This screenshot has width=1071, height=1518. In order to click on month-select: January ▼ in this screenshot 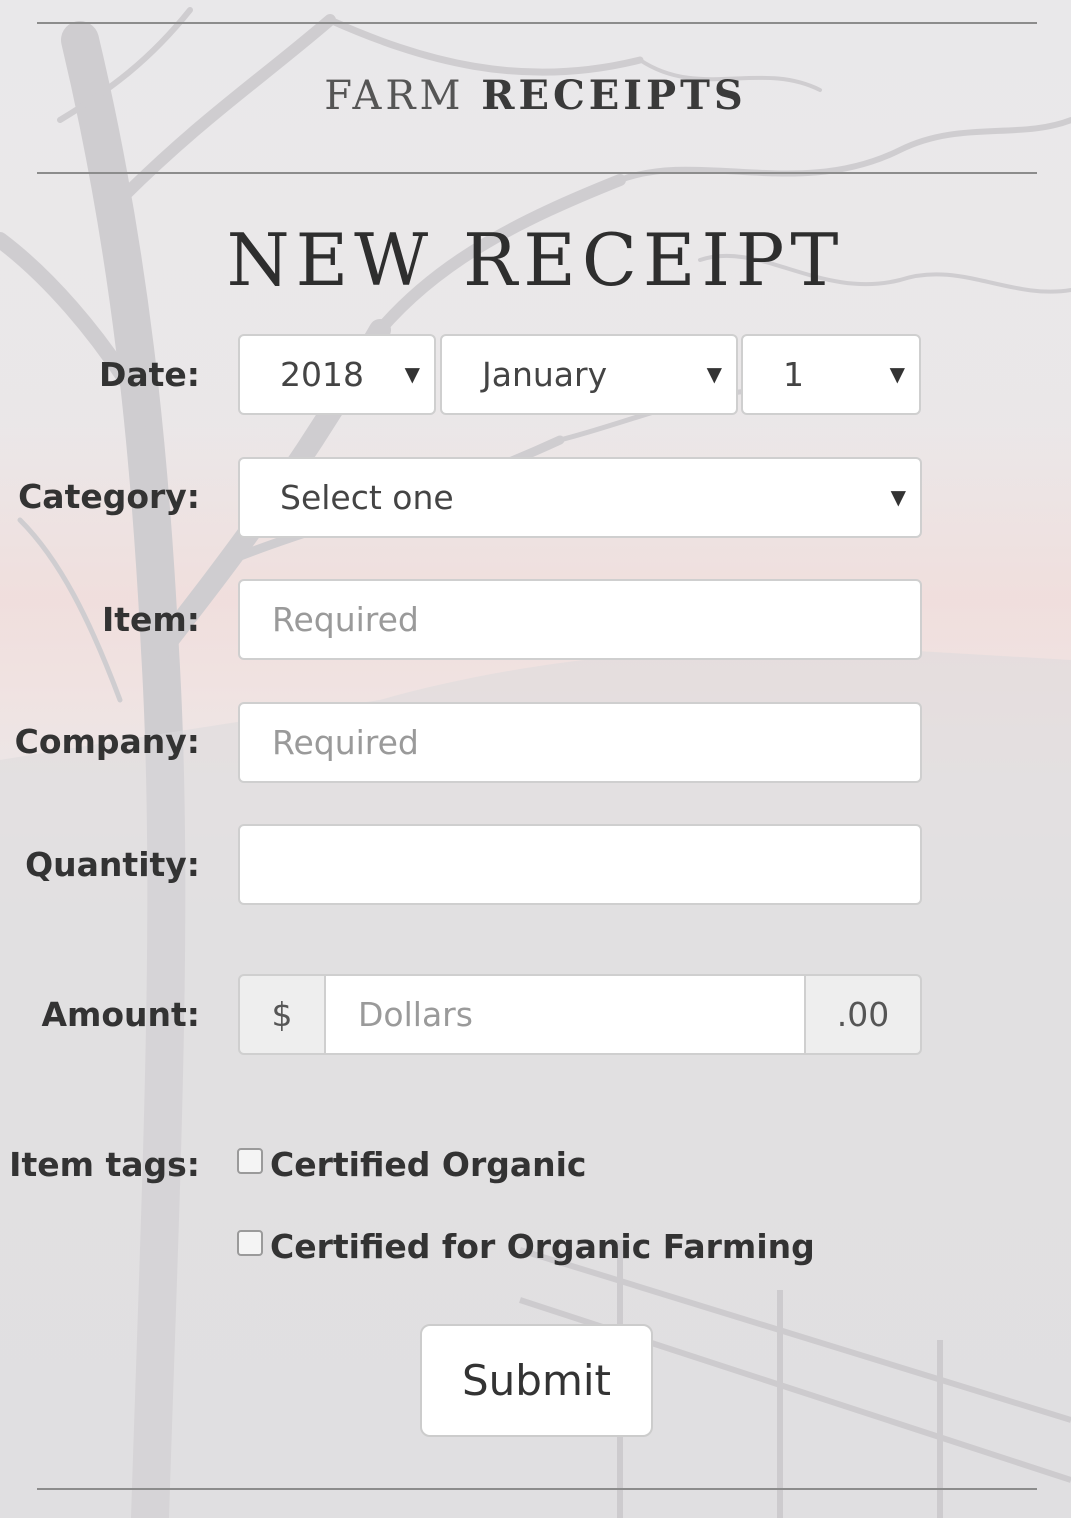, I will do `click(589, 374)`.